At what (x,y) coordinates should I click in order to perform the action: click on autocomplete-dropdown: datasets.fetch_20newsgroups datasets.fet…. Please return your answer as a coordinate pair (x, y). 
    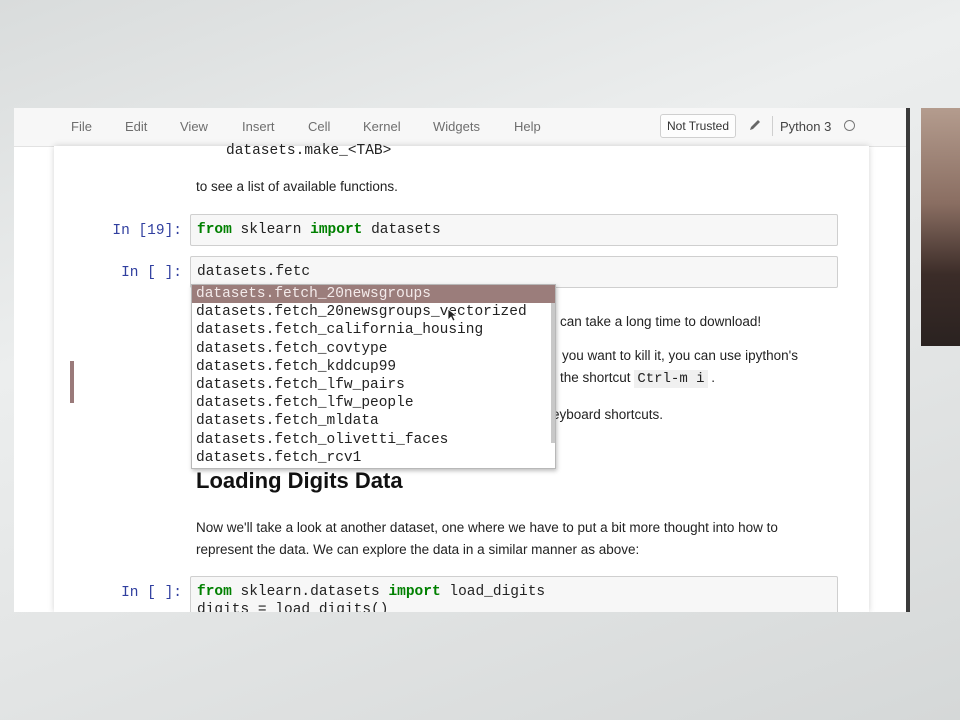
    Looking at the image, I should click on (373, 376).